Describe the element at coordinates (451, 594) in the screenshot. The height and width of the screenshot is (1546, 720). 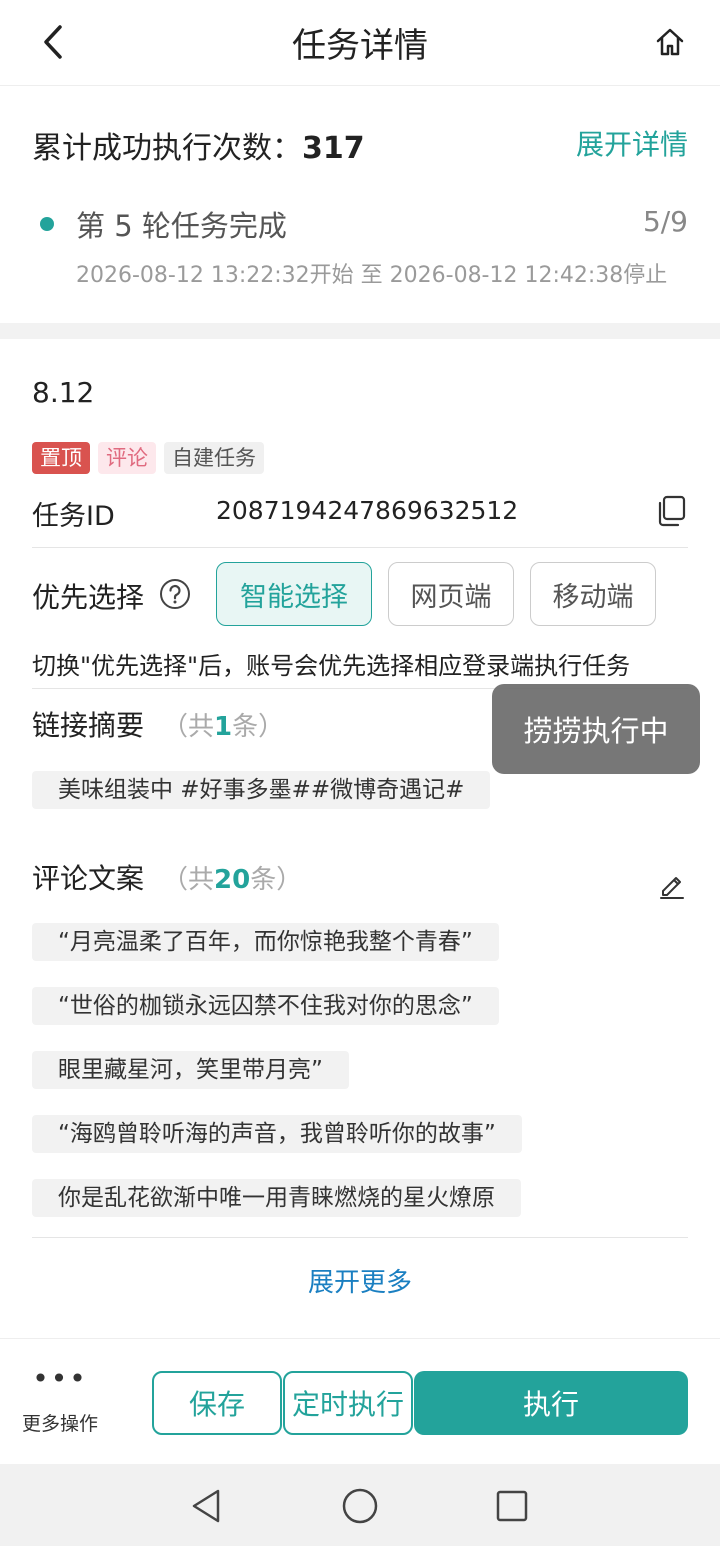
I see `option-web: 网页端` at that location.